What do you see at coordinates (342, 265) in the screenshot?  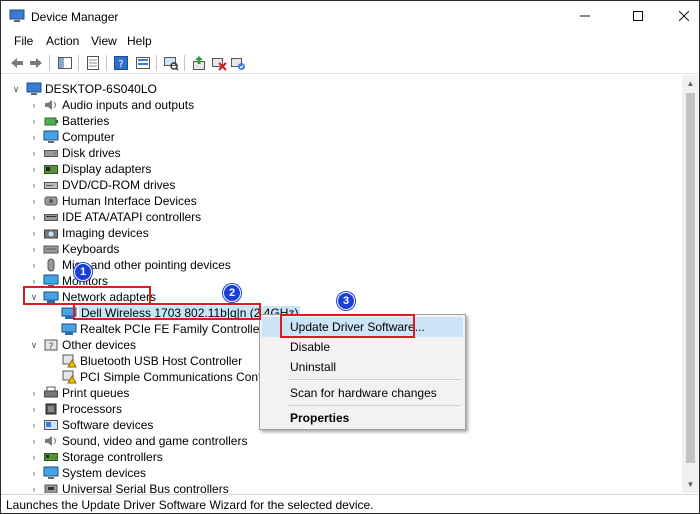 I see `tree-item-mice: › Mice and other pointing devices` at bounding box center [342, 265].